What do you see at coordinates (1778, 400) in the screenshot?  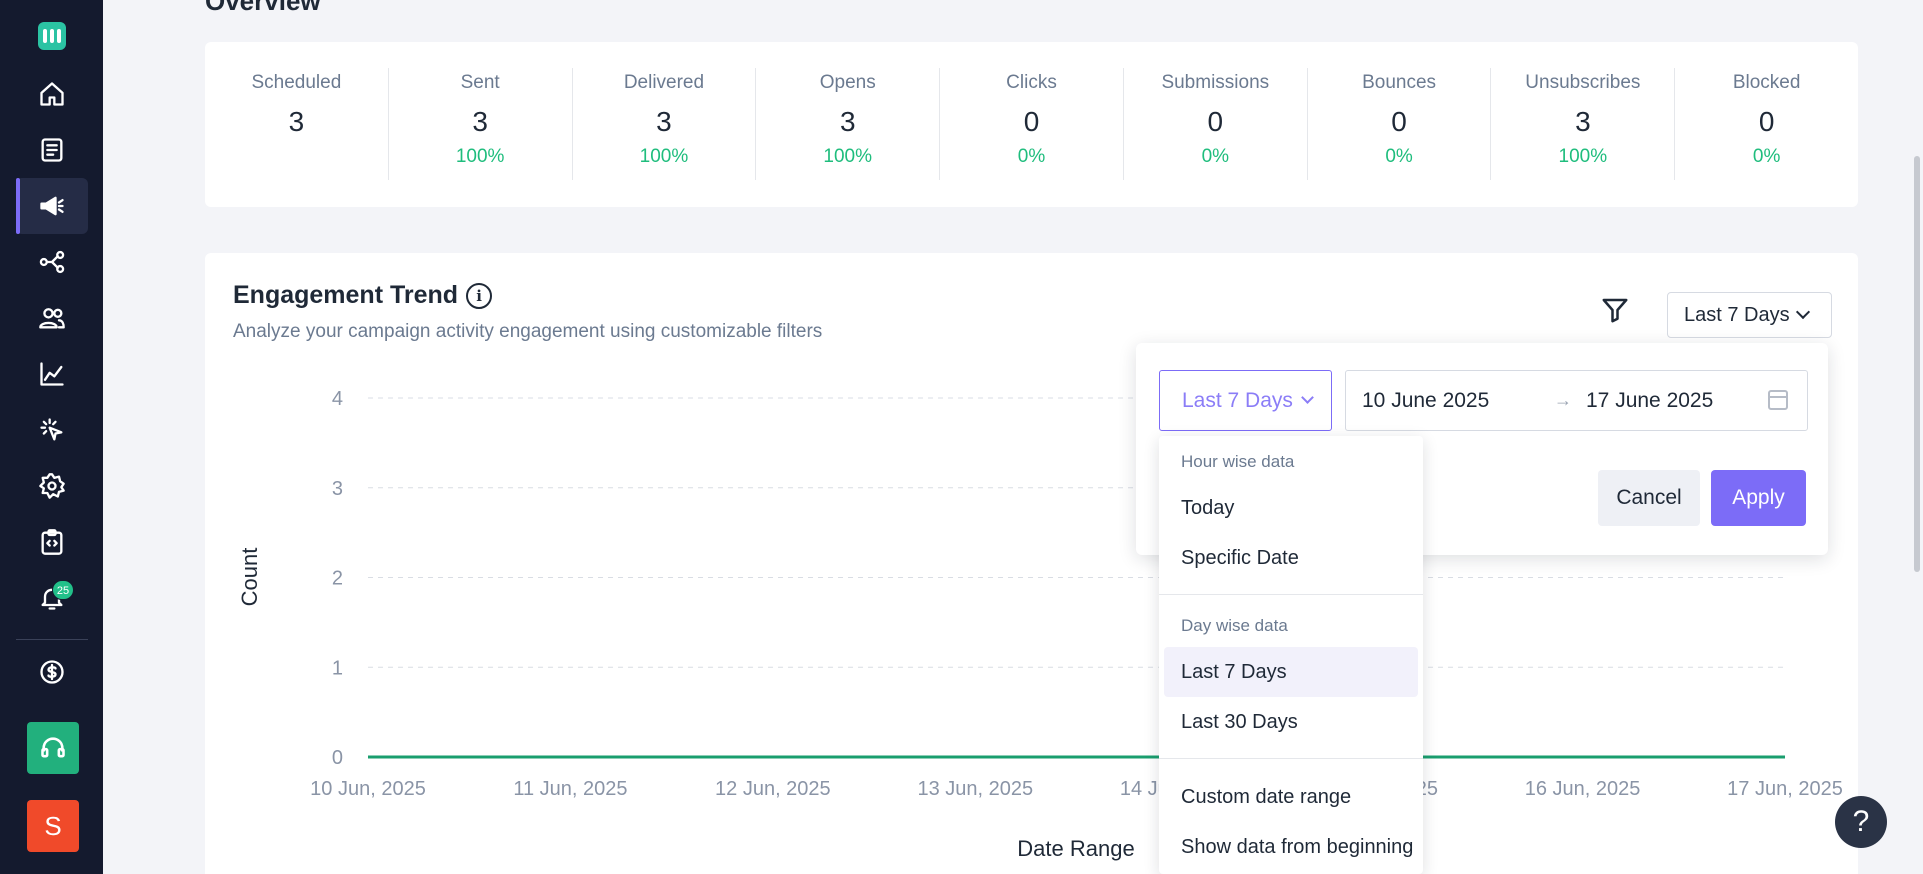 I see `calendar-icon` at bounding box center [1778, 400].